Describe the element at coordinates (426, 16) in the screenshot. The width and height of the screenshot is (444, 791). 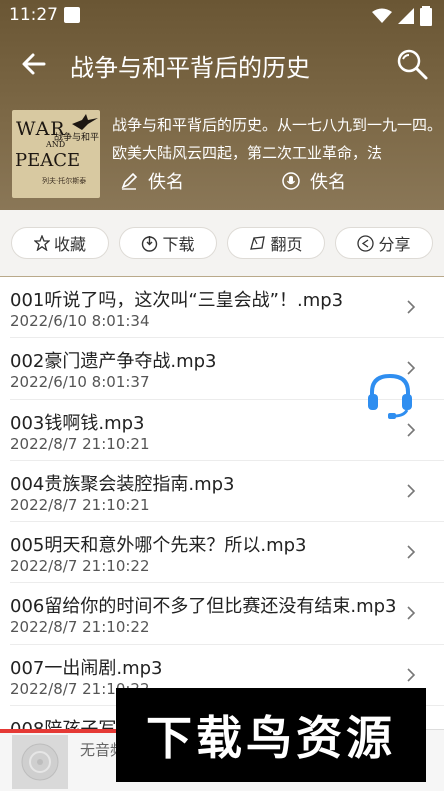
I see `battery-icon` at that location.